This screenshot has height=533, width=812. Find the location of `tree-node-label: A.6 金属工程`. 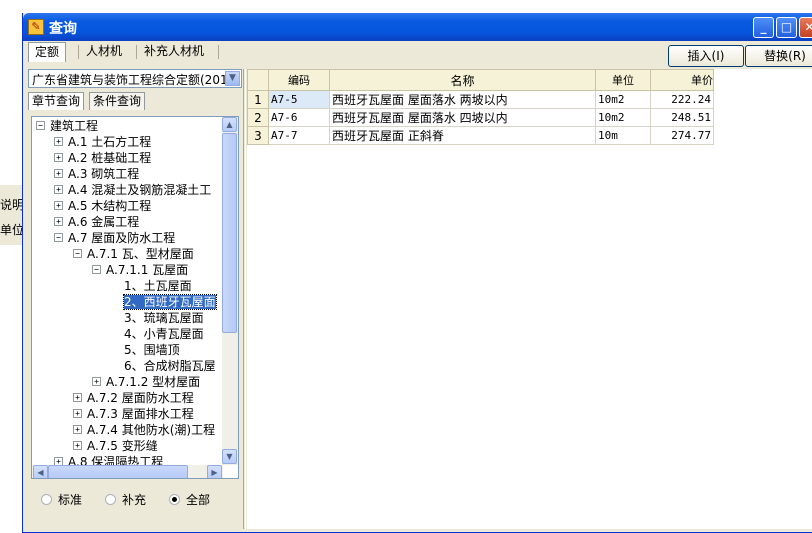

tree-node-label: A.6 金属工程 is located at coordinates (104, 222).